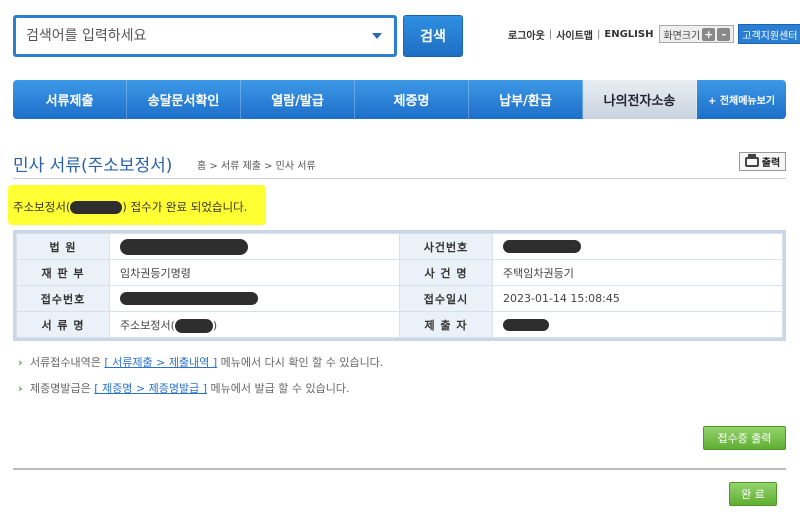 This screenshot has width=800, height=525. What do you see at coordinates (150, 388) in the screenshot?
I see `certificate-issue-link: [ 제증명 > 제증명발급 ]` at bounding box center [150, 388].